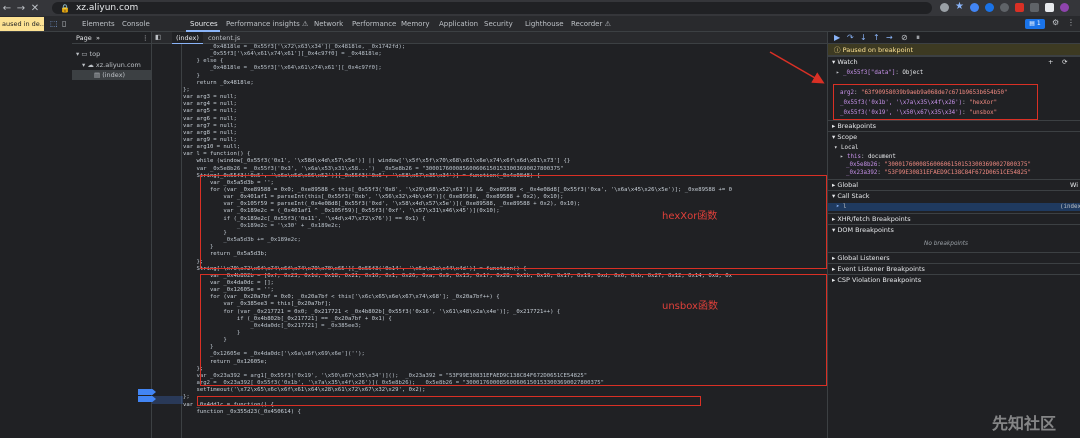  I want to click on callstack-frame: ➤ l (index, so click(954, 207).